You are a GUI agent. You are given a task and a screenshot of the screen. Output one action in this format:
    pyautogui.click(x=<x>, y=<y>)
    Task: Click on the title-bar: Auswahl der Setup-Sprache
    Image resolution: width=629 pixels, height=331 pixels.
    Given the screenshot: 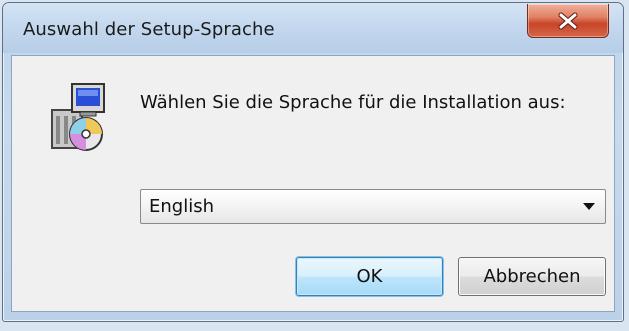 What is the action you would take?
    pyautogui.click(x=313, y=28)
    